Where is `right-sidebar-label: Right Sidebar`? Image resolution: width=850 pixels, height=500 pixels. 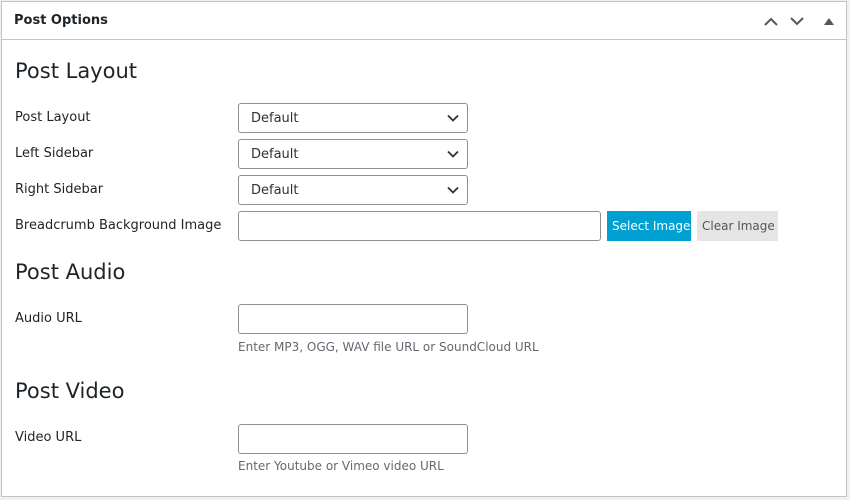 right-sidebar-label: Right Sidebar is located at coordinates (59, 189).